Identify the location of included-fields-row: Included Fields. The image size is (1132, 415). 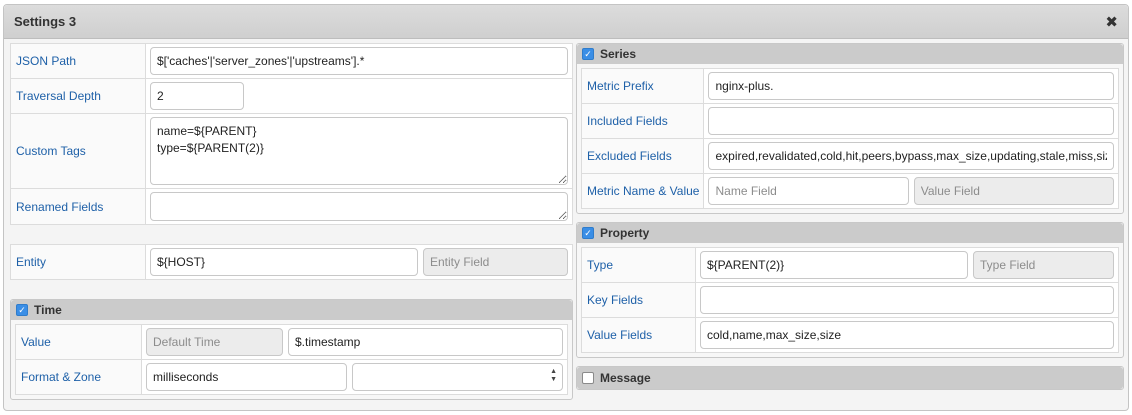
(849, 121).